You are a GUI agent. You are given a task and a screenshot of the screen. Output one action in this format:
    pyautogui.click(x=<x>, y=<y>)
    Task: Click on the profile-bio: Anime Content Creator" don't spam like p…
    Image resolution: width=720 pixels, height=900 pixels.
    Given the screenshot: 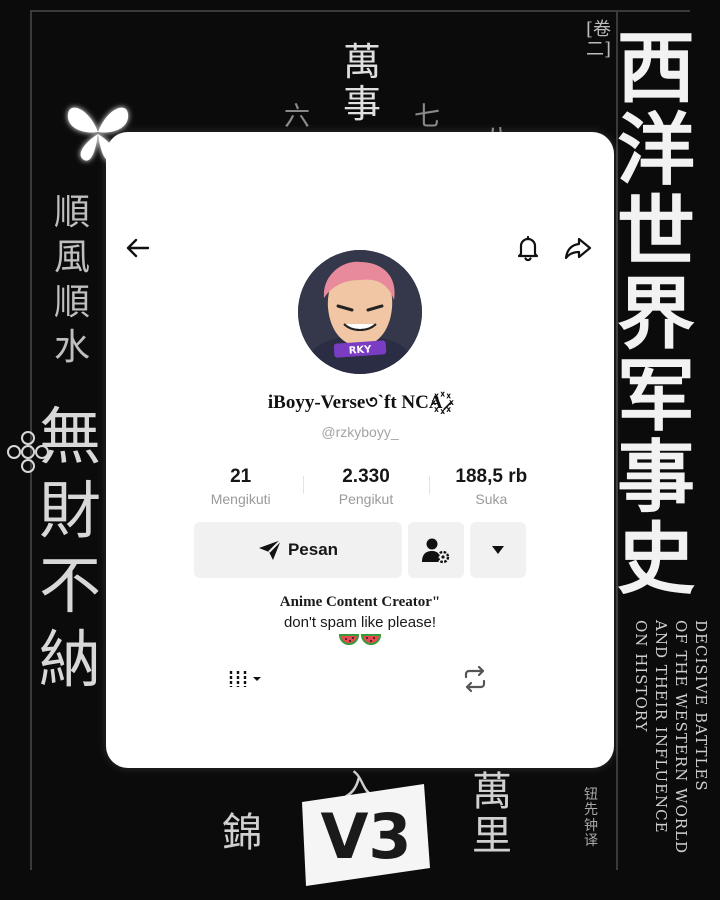 What is the action you would take?
    pyautogui.click(x=360, y=623)
    